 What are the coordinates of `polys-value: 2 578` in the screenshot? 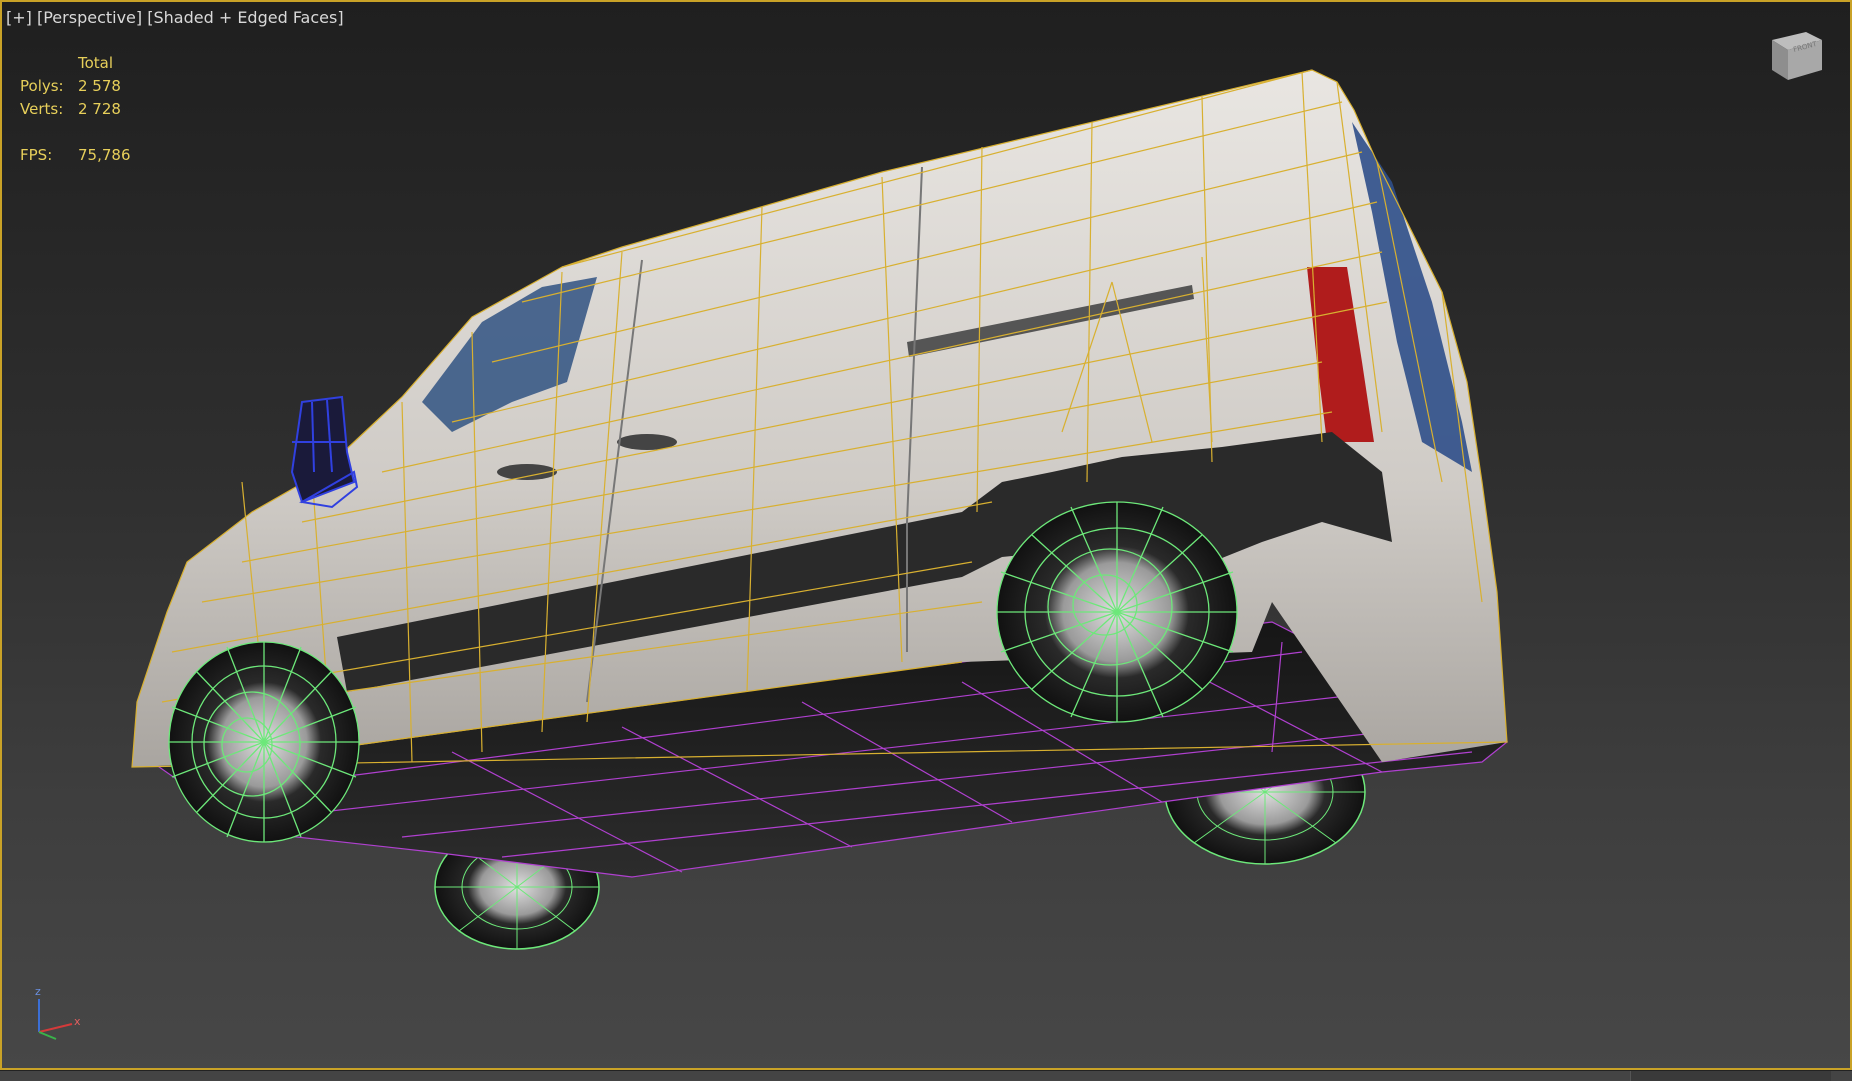 It's located at (99, 86).